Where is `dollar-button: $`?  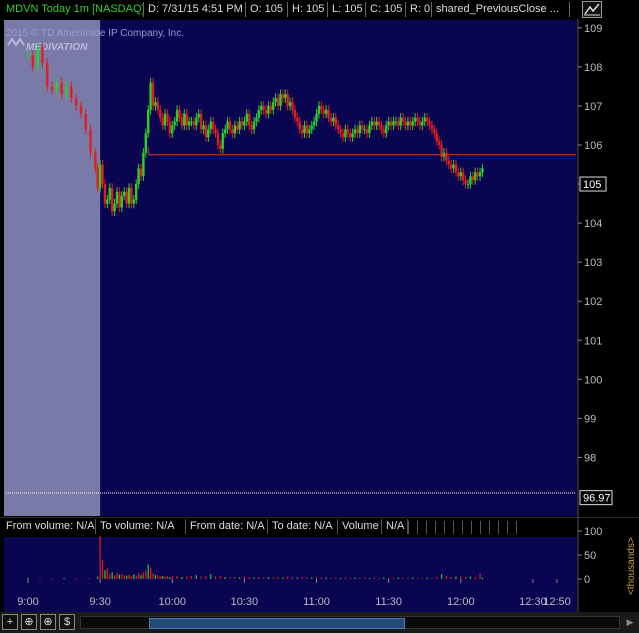 dollar-button: $ is located at coordinates (67, 622).